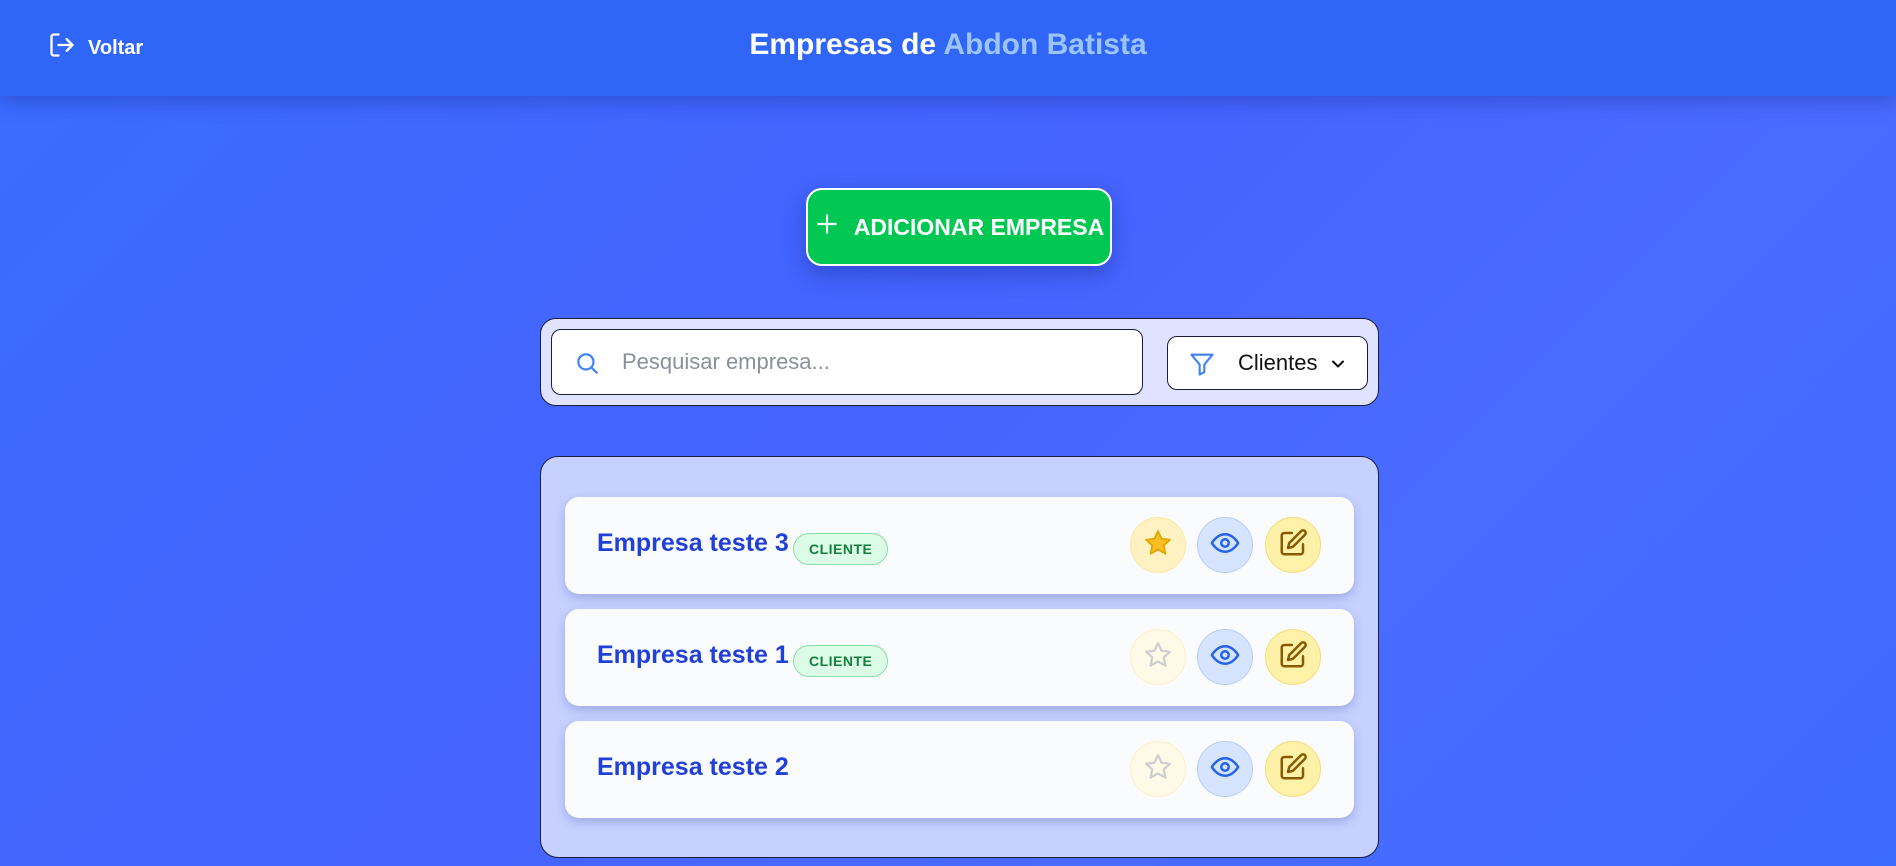 The image size is (1896, 866). Describe the element at coordinates (959, 769) in the screenshot. I see `company-card: Empresa teste 2` at that location.